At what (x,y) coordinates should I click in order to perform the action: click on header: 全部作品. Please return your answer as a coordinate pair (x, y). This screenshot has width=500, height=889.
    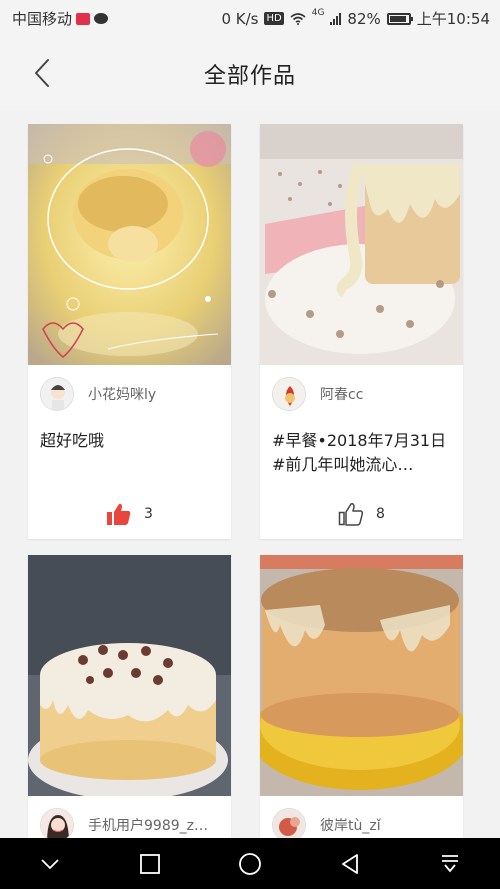
    Looking at the image, I should click on (250, 73).